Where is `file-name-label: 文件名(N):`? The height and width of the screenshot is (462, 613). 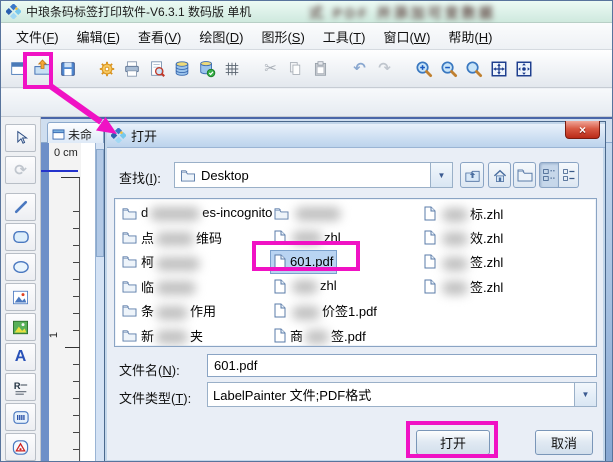 file-name-label: 文件名(N): is located at coordinates (149, 370).